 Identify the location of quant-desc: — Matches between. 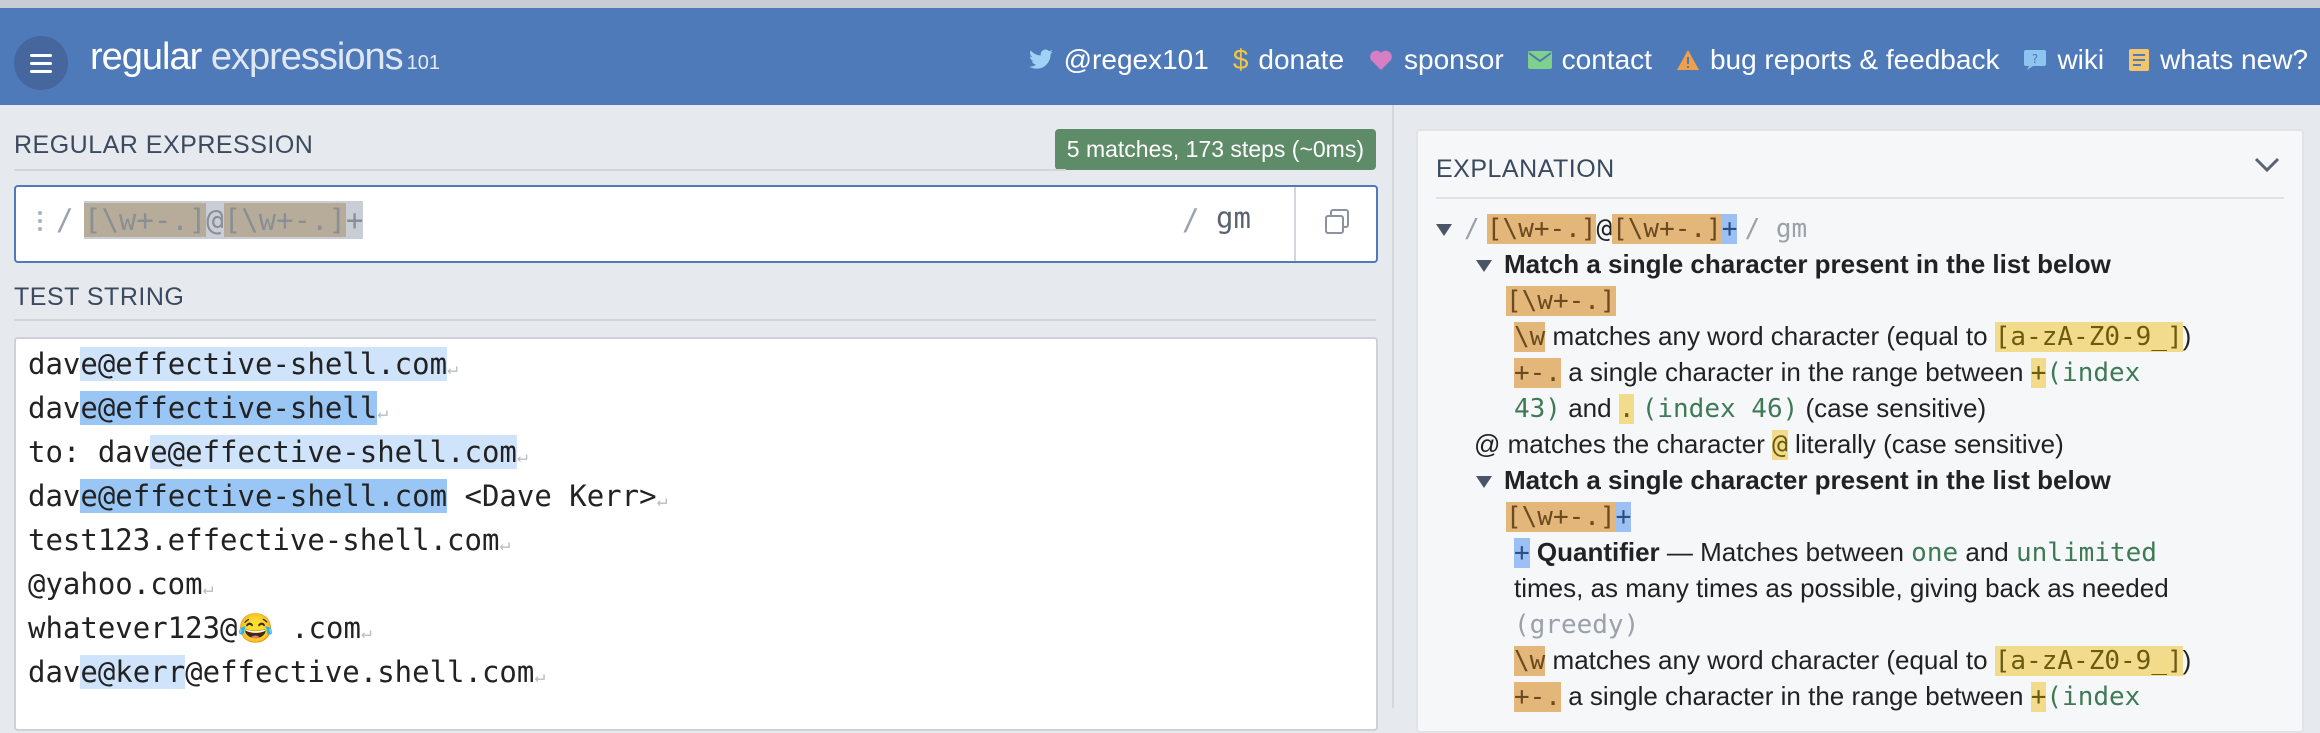
(1785, 552).